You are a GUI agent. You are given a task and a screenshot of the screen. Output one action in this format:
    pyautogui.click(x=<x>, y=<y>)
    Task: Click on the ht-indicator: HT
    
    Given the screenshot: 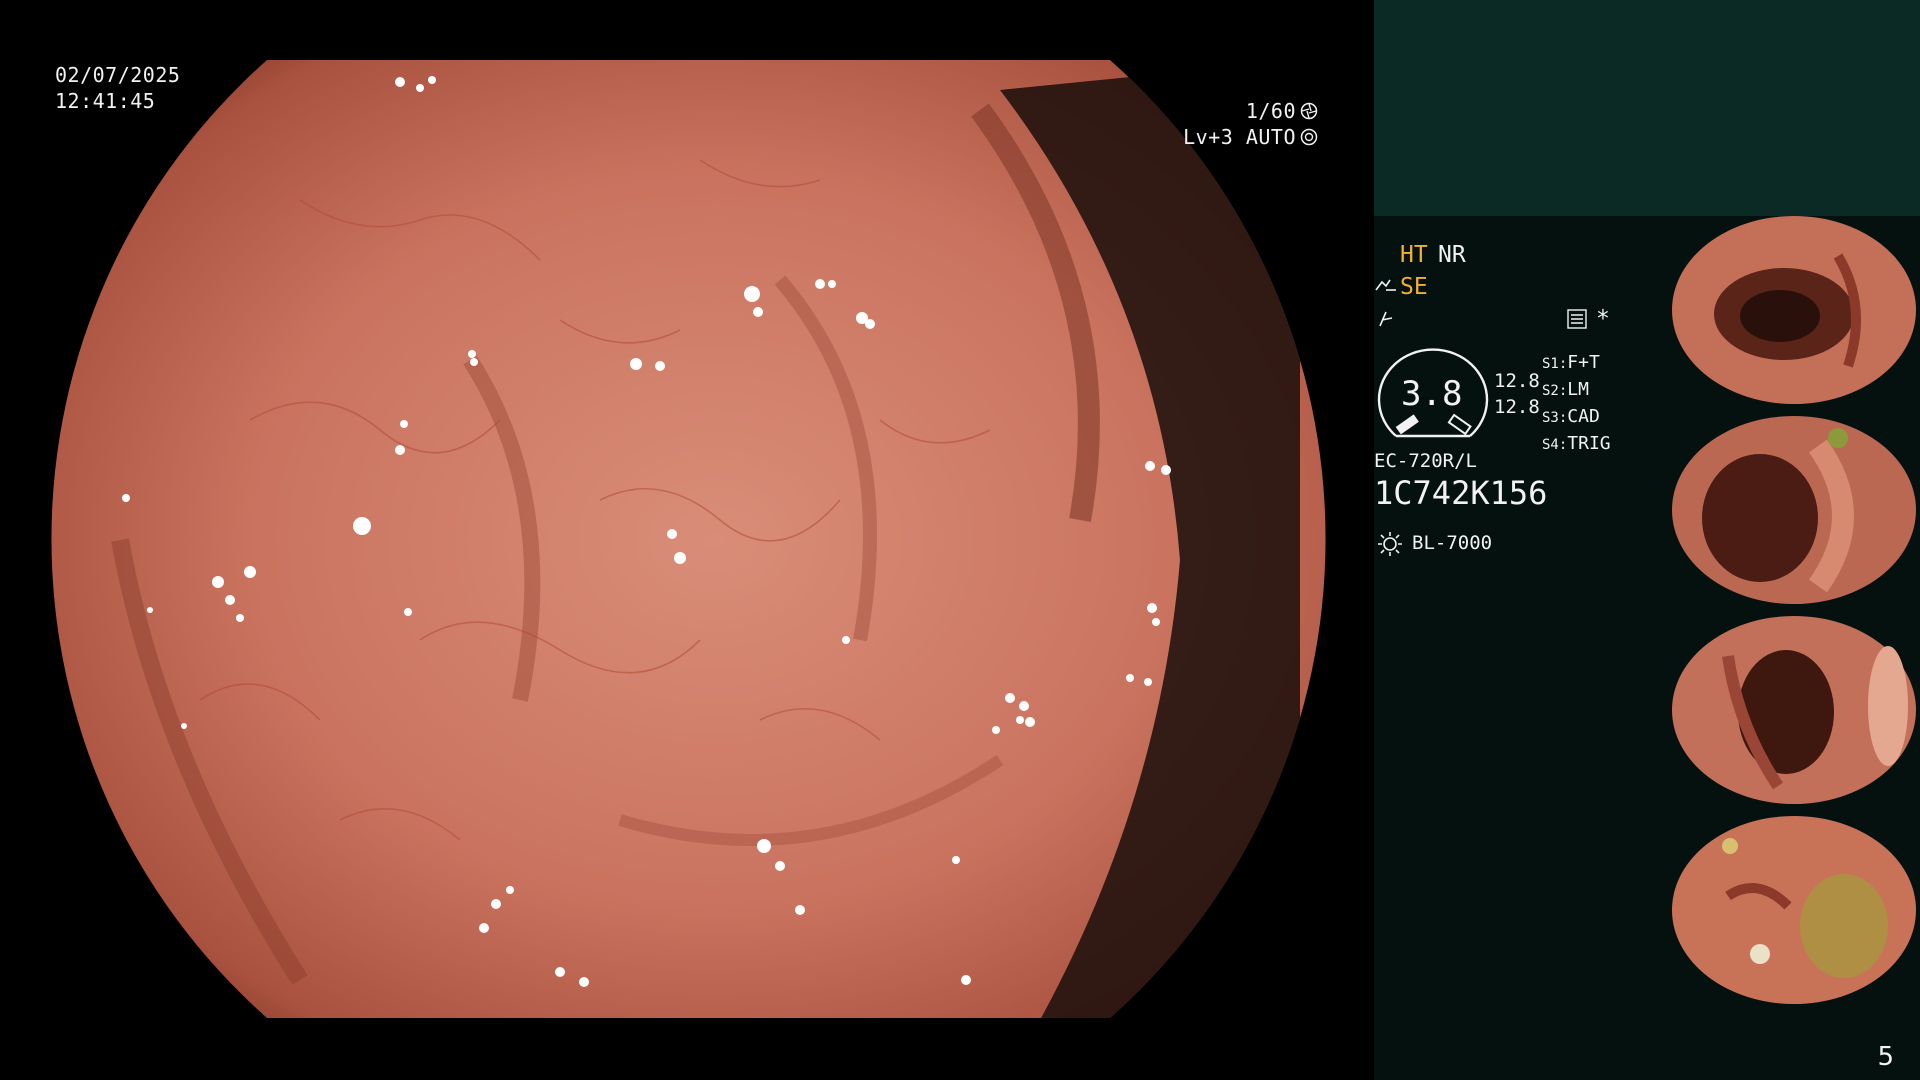 What is the action you would take?
    pyautogui.click(x=1414, y=255)
    